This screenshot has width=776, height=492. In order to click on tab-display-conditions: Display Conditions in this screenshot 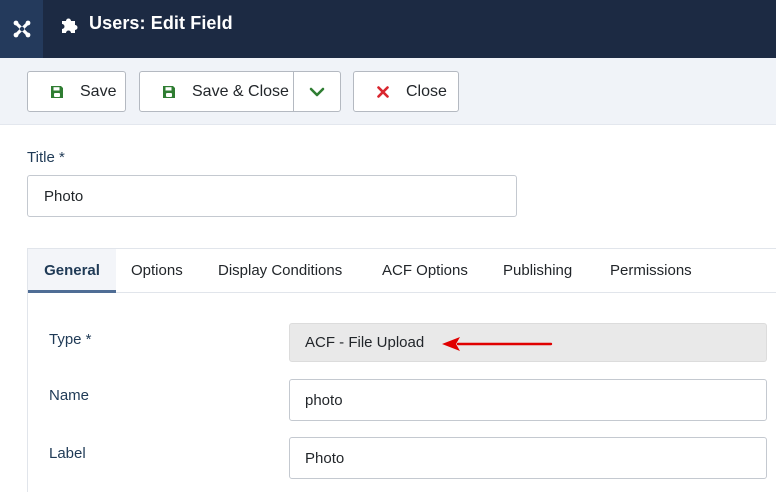, I will do `click(280, 271)`.